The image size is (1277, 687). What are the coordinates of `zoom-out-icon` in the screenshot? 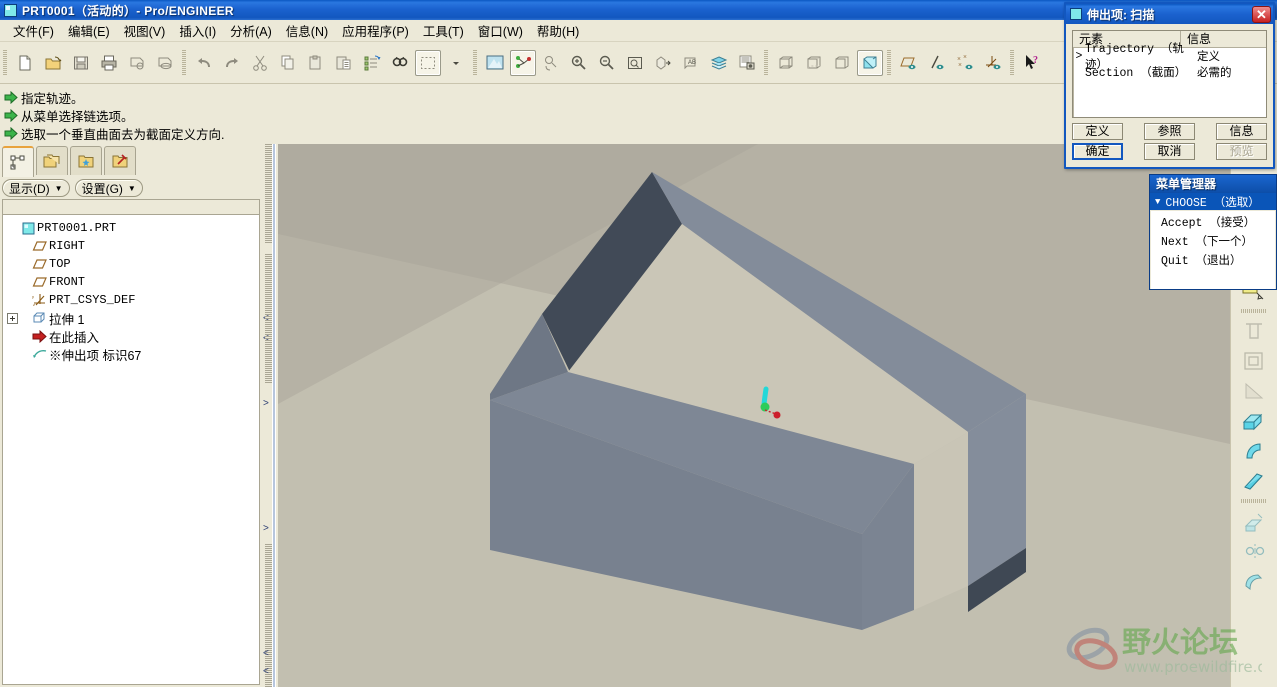 It's located at (607, 63).